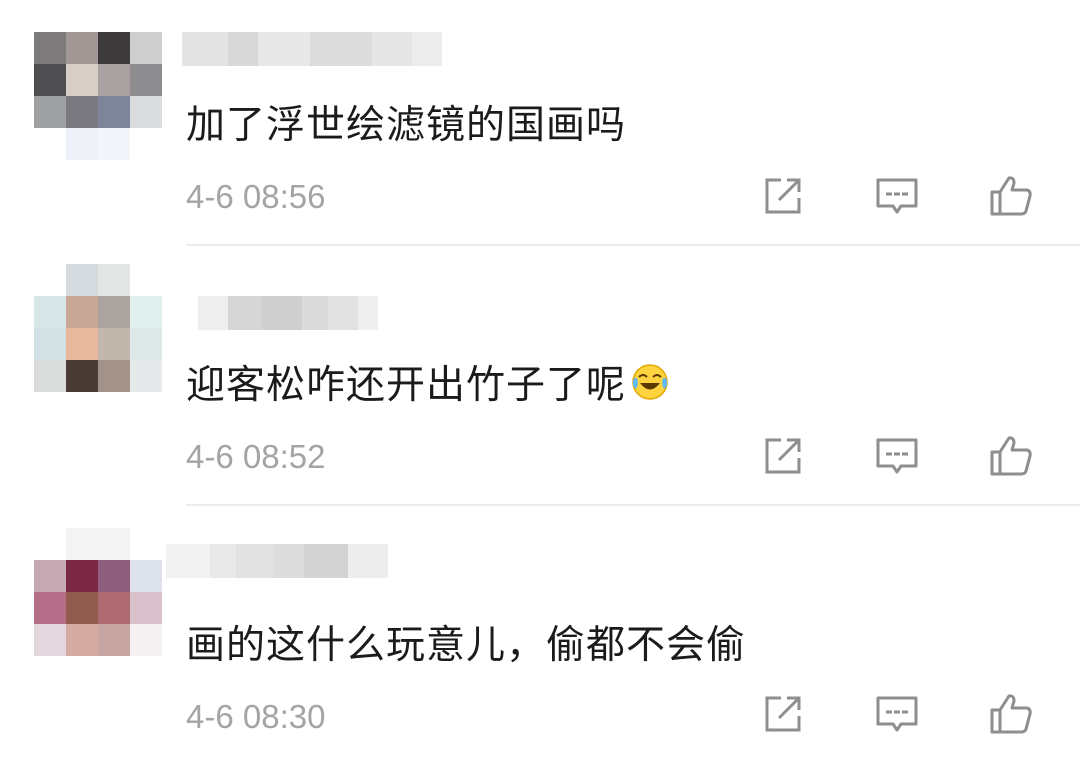 The width and height of the screenshot is (1080, 776). I want to click on comment-timestamp: 4-6 08:56, so click(256, 196).